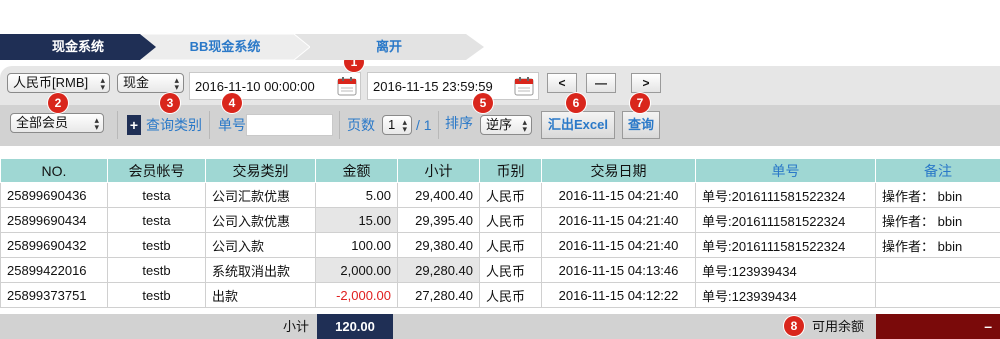  Describe the element at coordinates (232, 125) in the screenshot. I see `order-no-label: 单号` at that location.